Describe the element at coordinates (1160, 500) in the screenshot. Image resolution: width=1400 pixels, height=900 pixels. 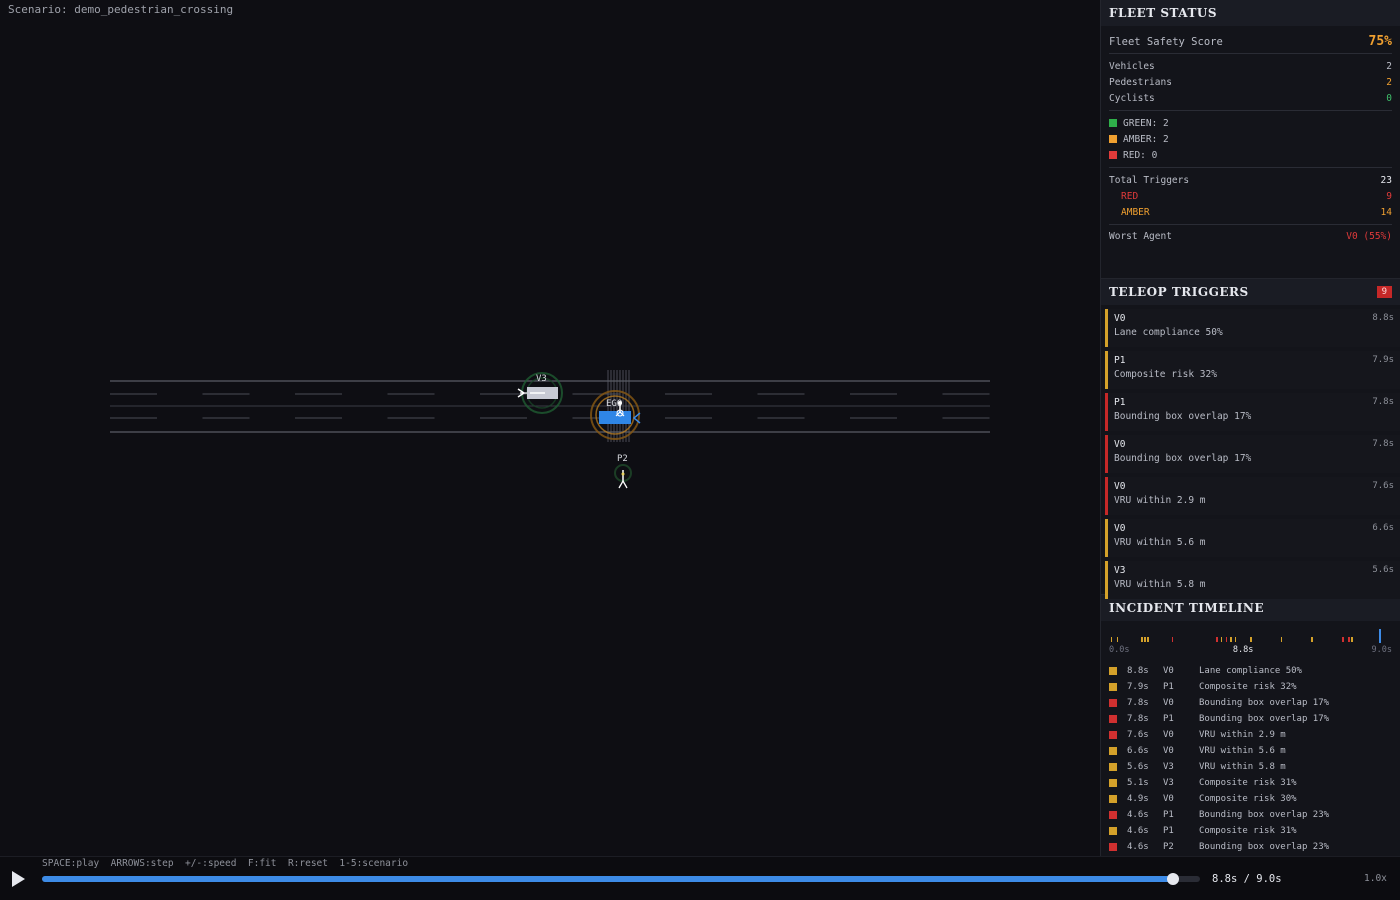
I see `trigger-message: VRU within 2.9 m` at that location.